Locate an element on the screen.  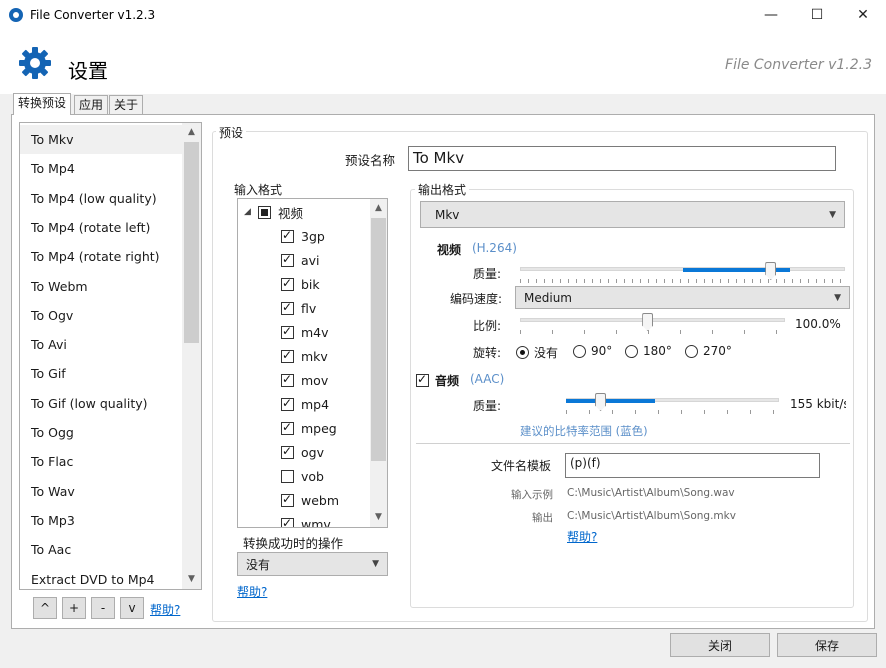
maximize-button: ☐ is located at coordinates (817, 15).